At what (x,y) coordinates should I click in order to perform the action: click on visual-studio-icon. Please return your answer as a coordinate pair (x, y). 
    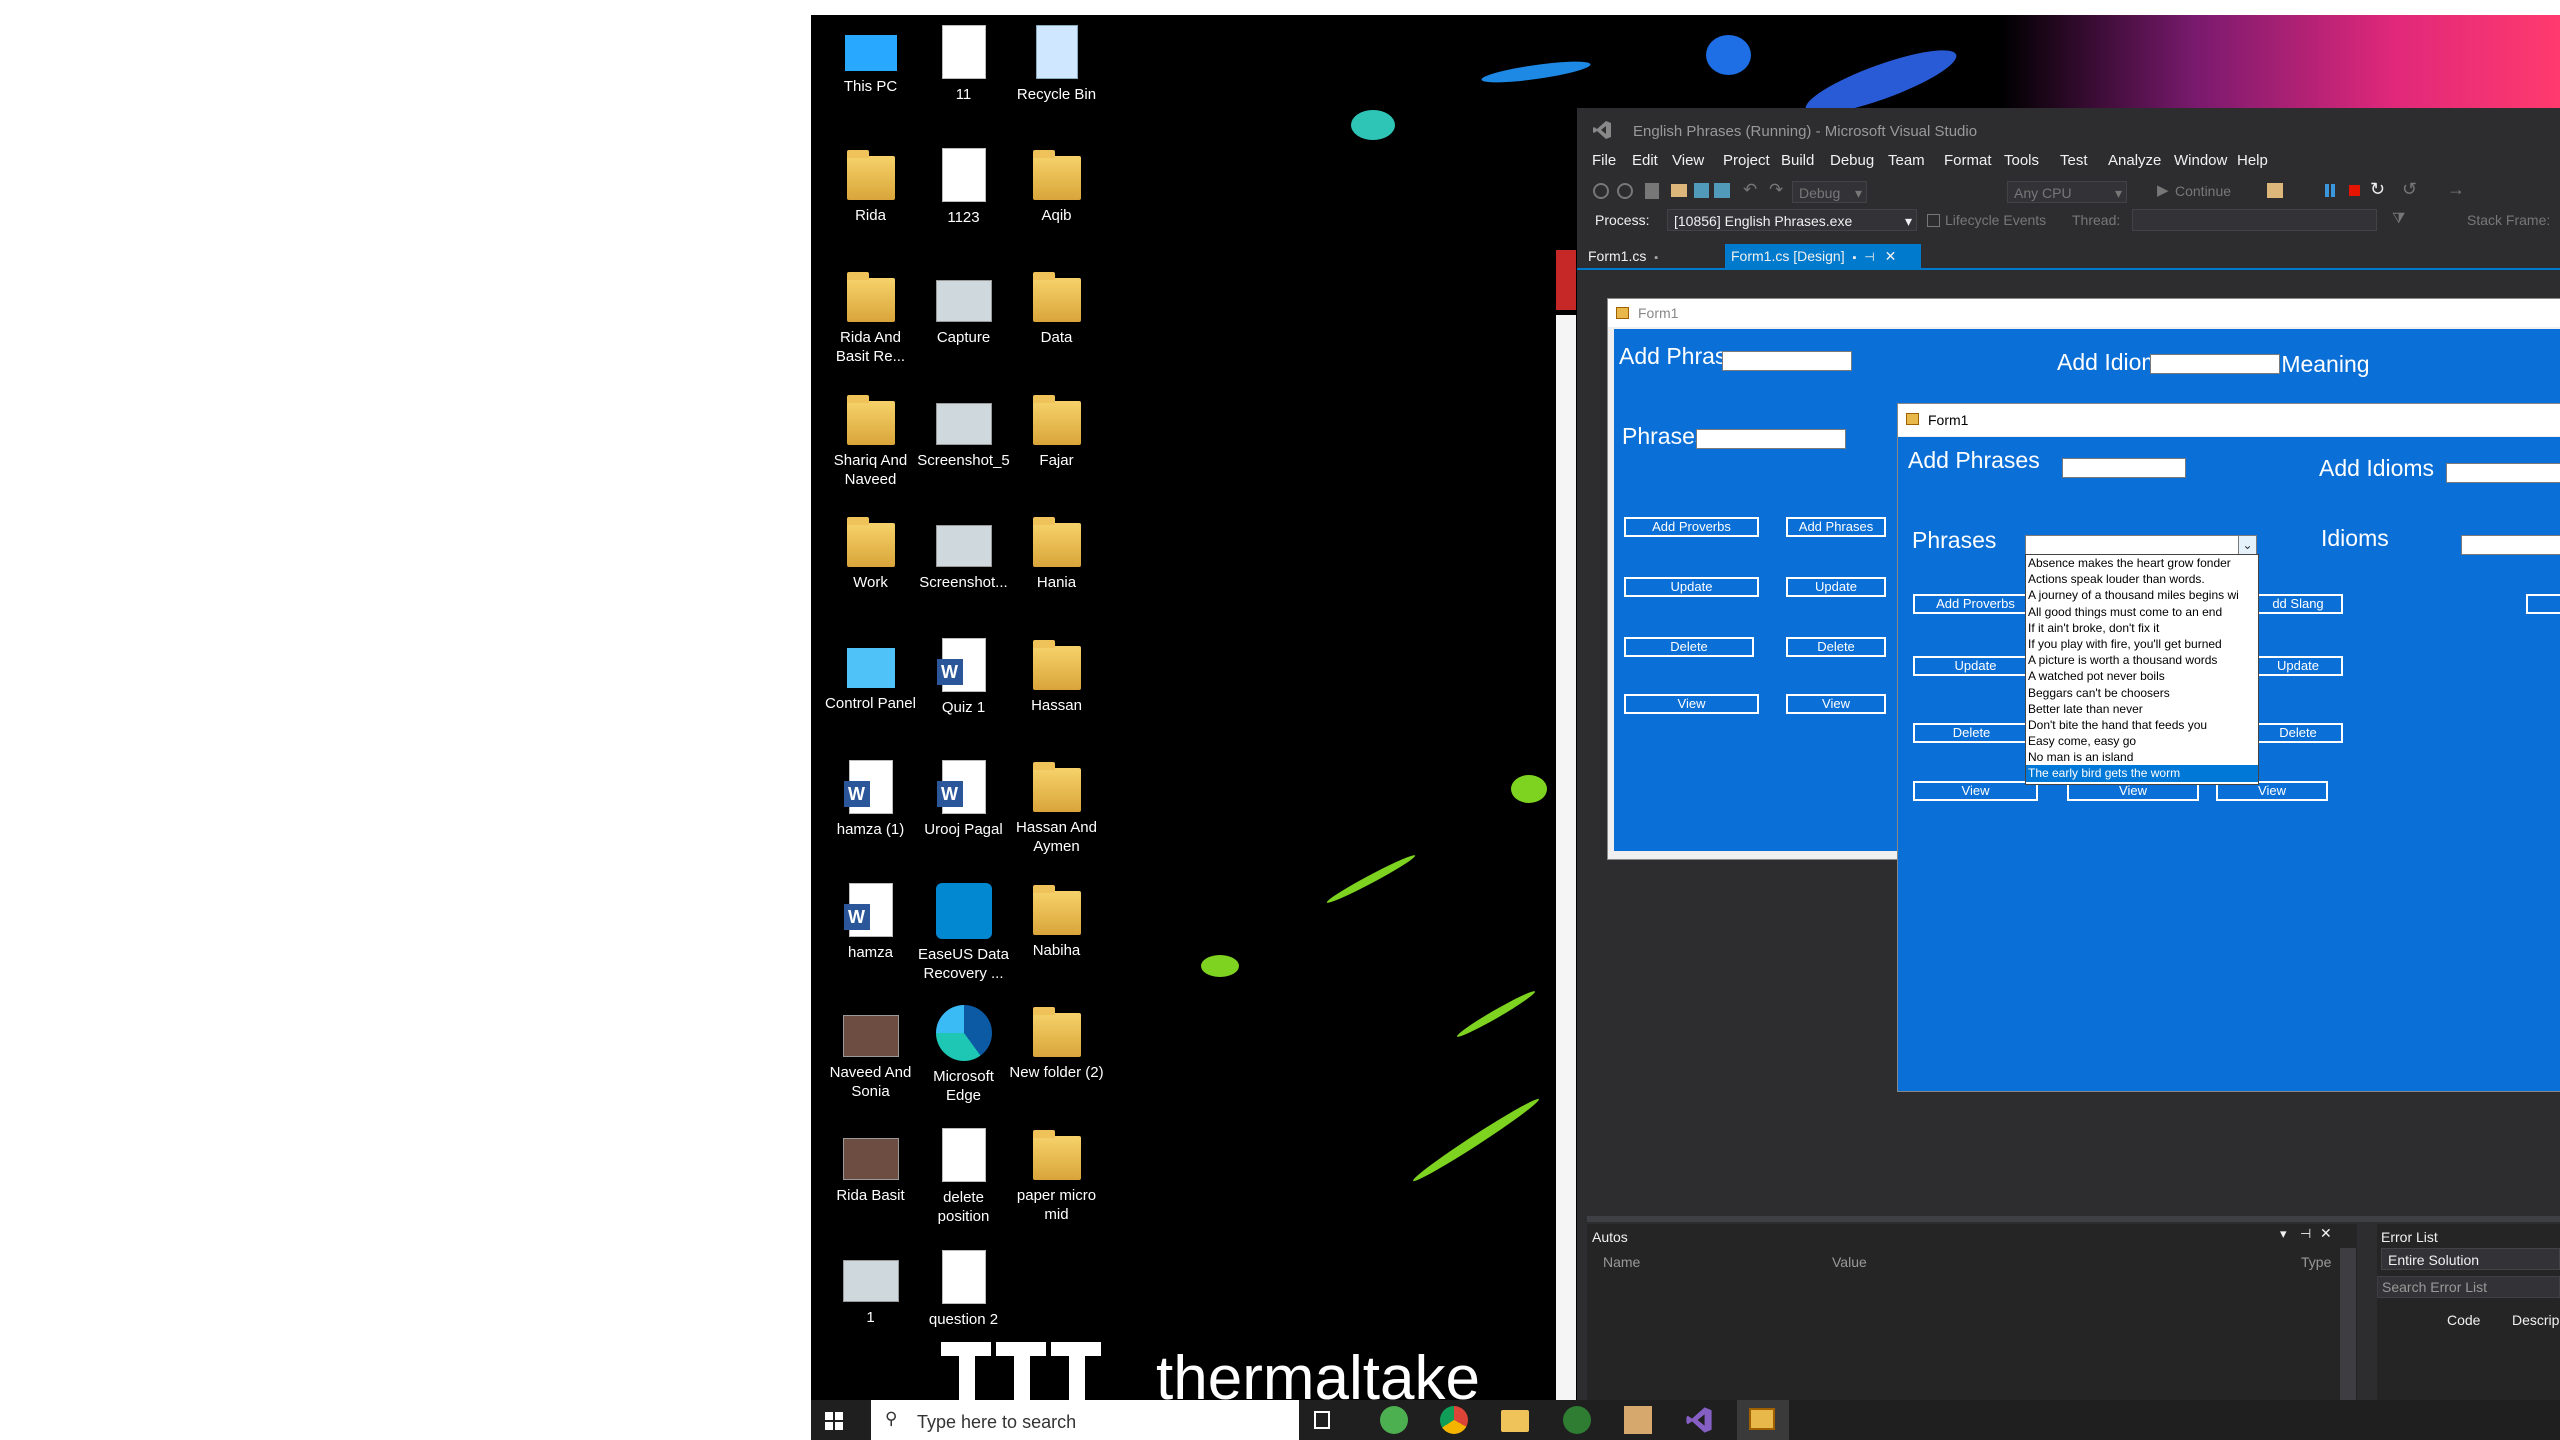
    Looking at the image, I should click on (1699, 1420).